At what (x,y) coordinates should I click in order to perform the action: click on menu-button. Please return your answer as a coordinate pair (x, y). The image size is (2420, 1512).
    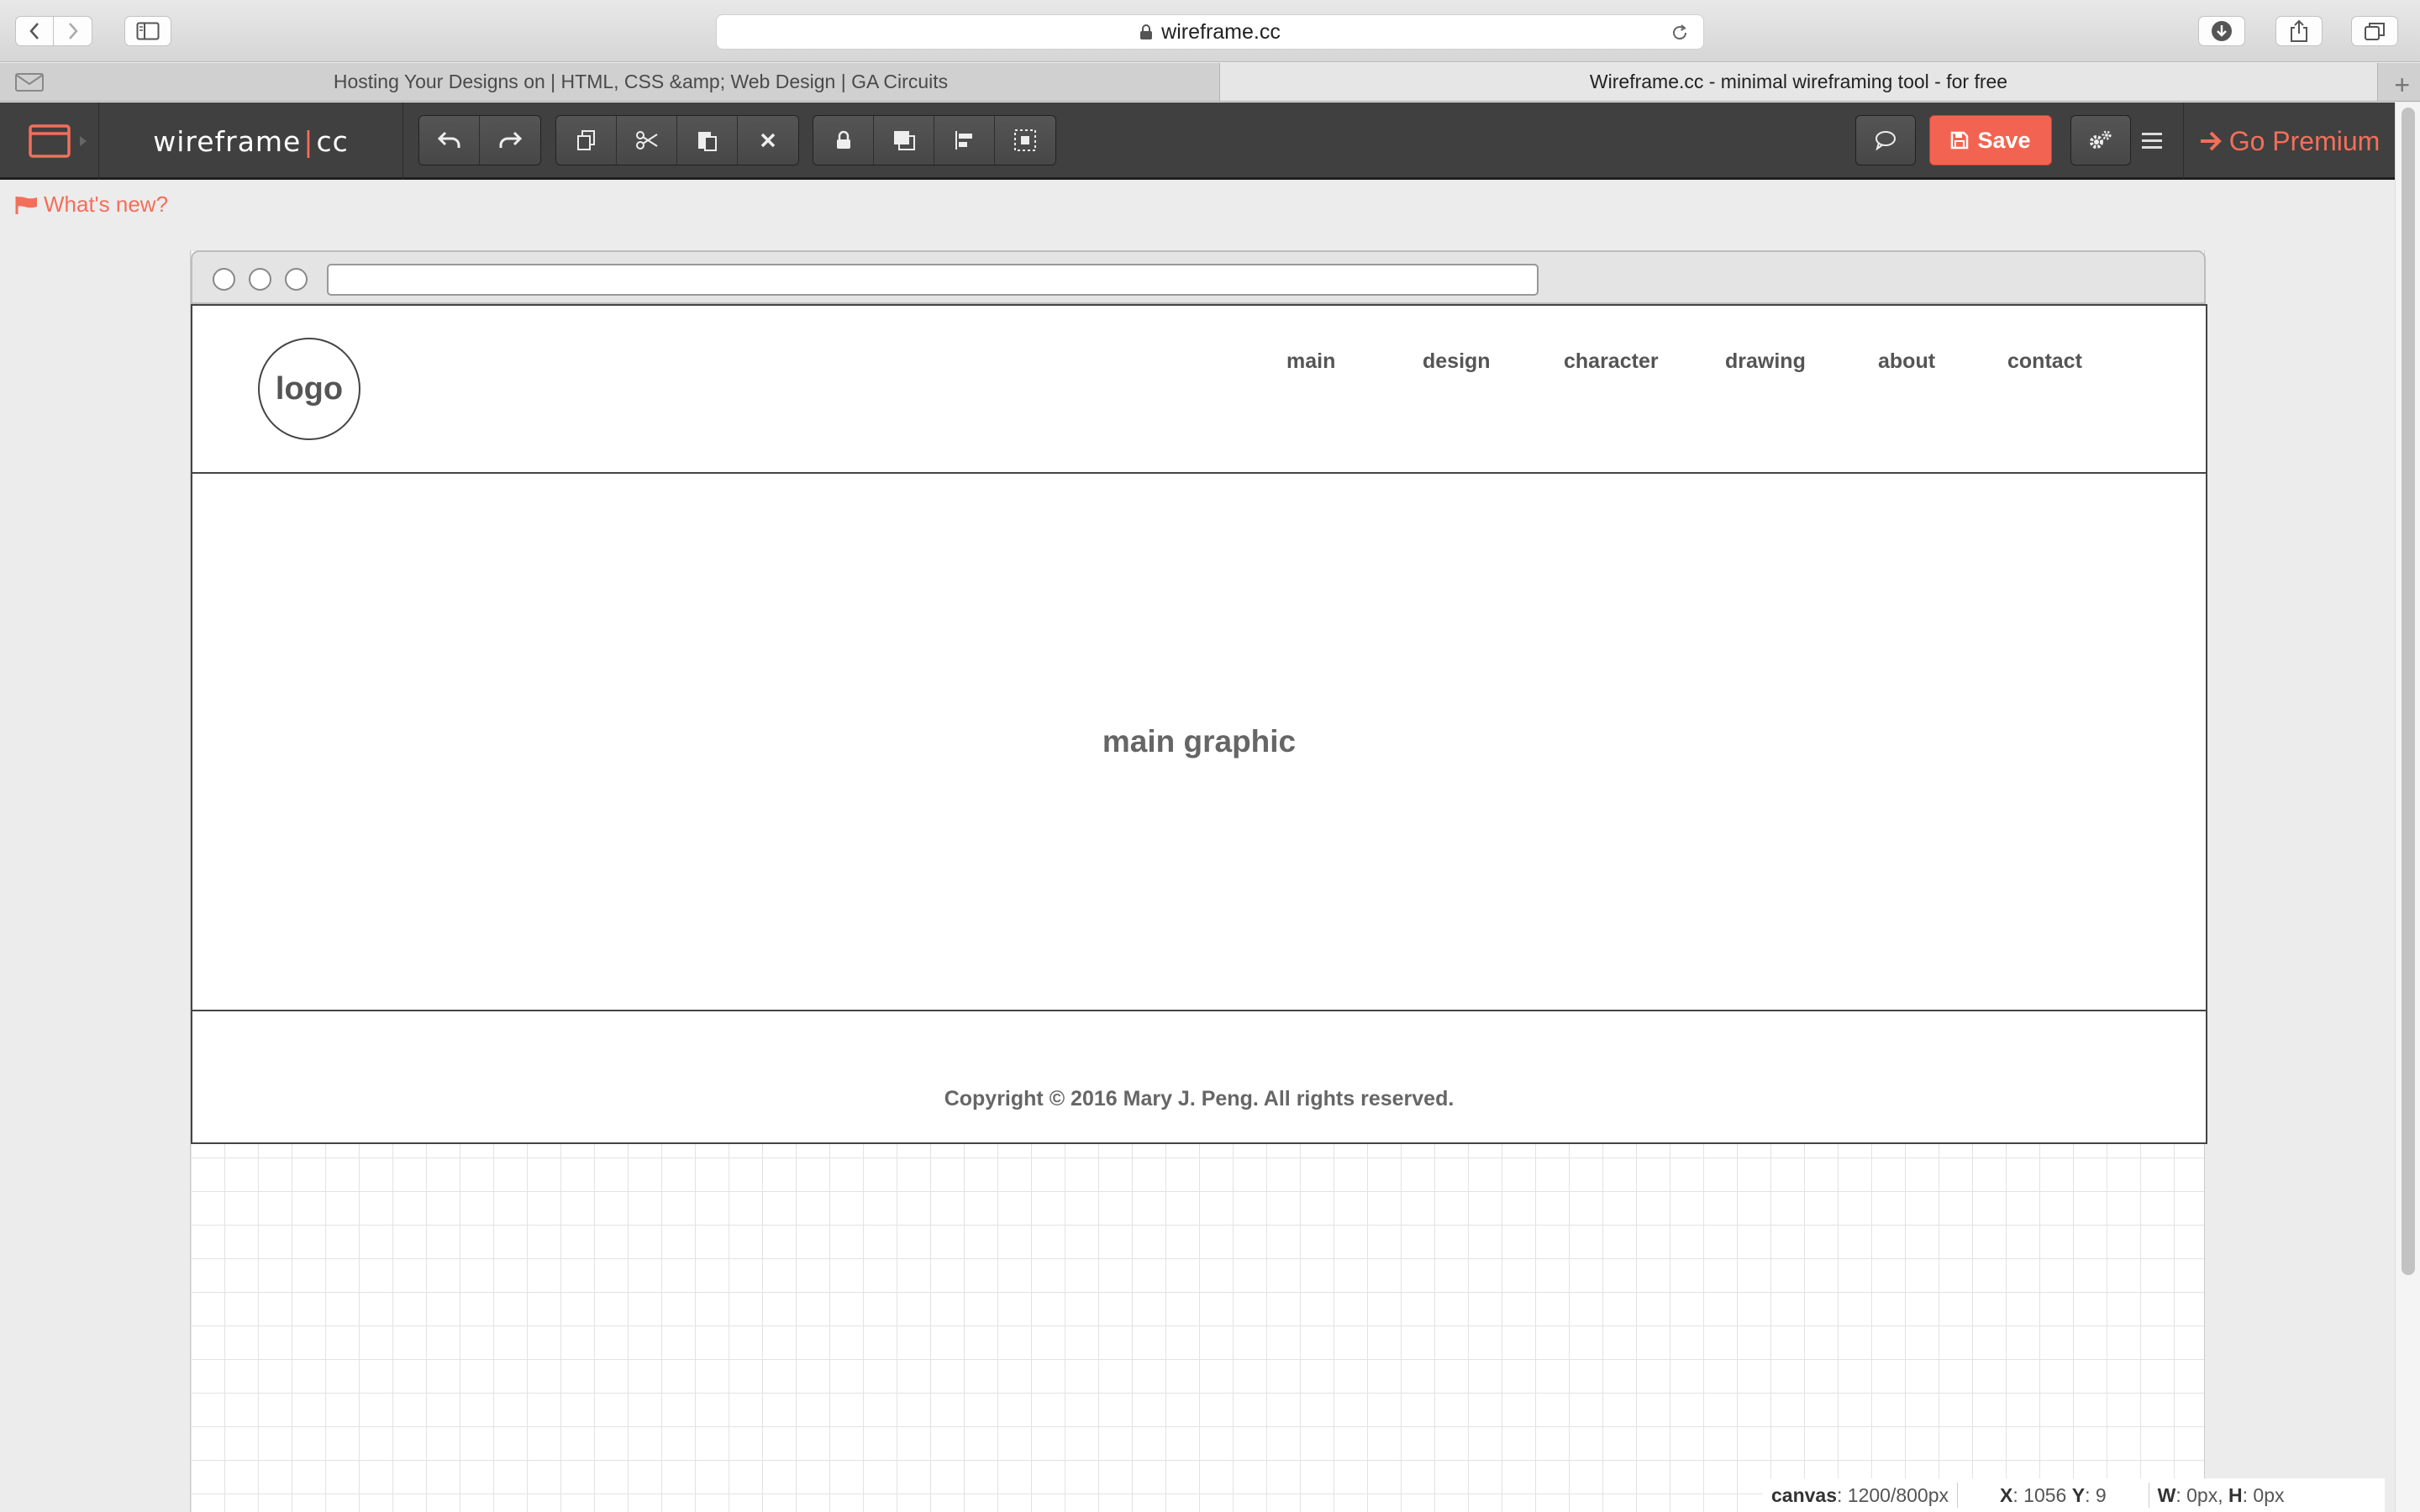
    Looking at the image, I should click on (2152, 141).